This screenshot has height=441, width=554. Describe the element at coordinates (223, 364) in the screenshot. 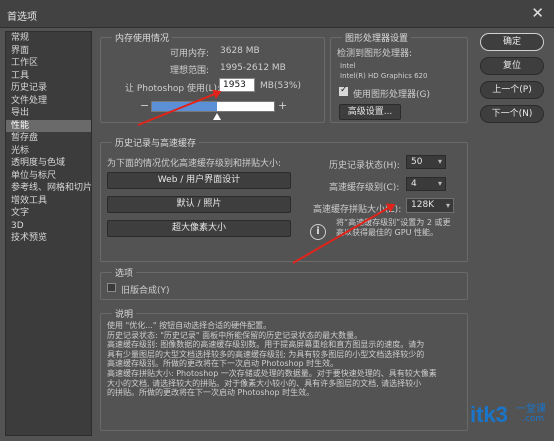

I see `description-line: 高速缓存级别。所做的更改将在下一次启动 Photoshop 时生效。` at that location.